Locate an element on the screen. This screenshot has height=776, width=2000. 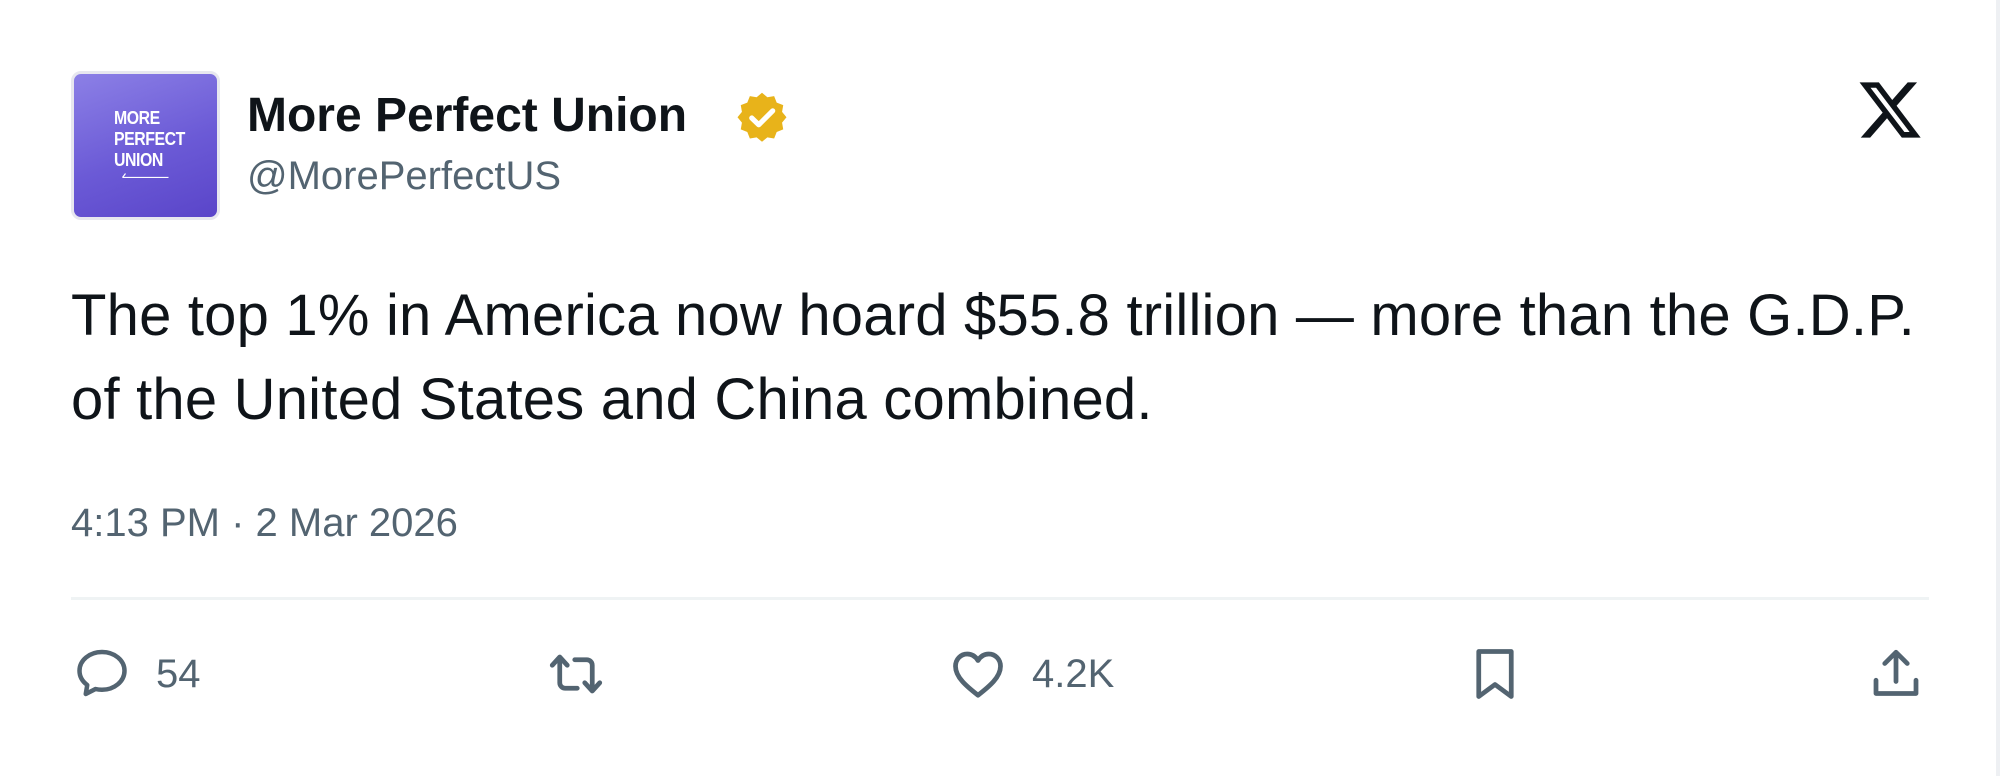
like-count: 4.2K is located at coordinates (1073, 674).